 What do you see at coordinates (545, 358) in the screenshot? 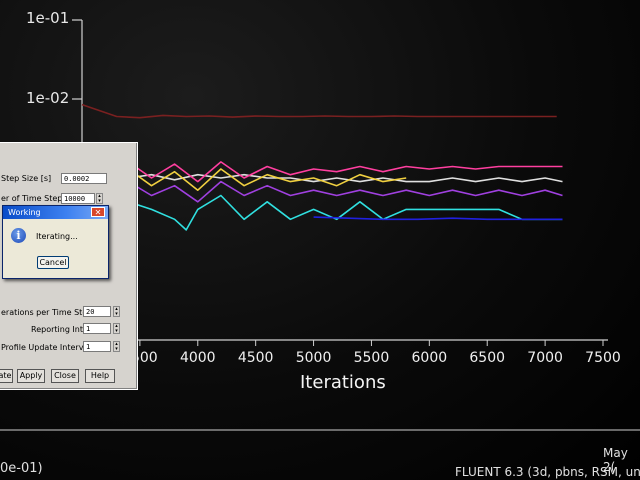
I see `x-tick-label: 7000` at bounding box center [545, 358].